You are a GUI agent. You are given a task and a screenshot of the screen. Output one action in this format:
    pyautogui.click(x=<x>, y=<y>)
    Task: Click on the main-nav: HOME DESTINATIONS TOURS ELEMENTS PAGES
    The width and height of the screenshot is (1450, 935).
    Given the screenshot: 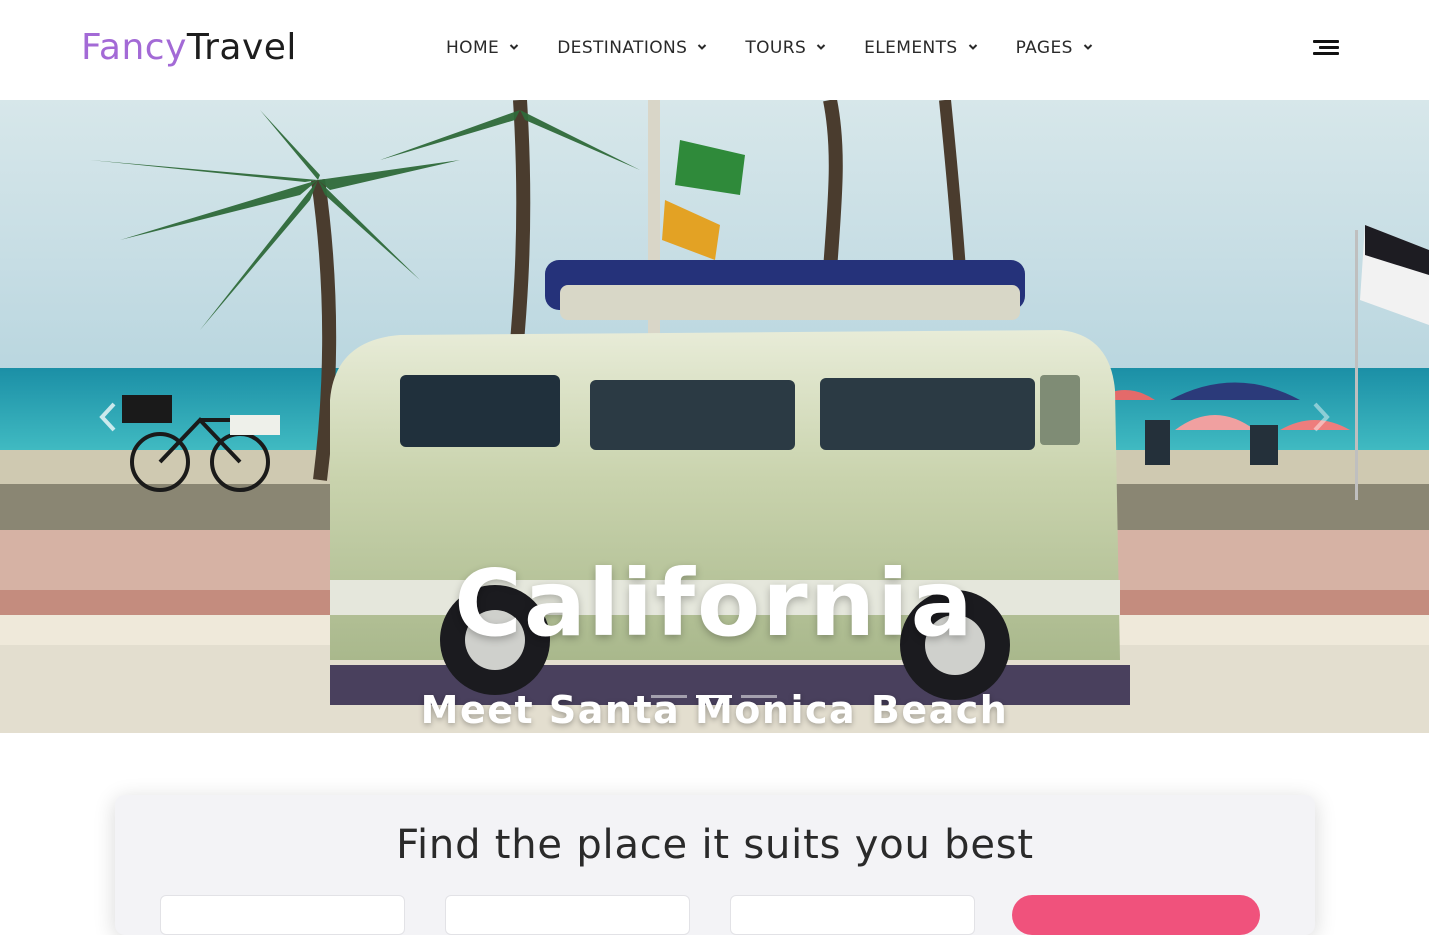 What is the action you would take?
    pyautogui.click(x=788, y=48)
    